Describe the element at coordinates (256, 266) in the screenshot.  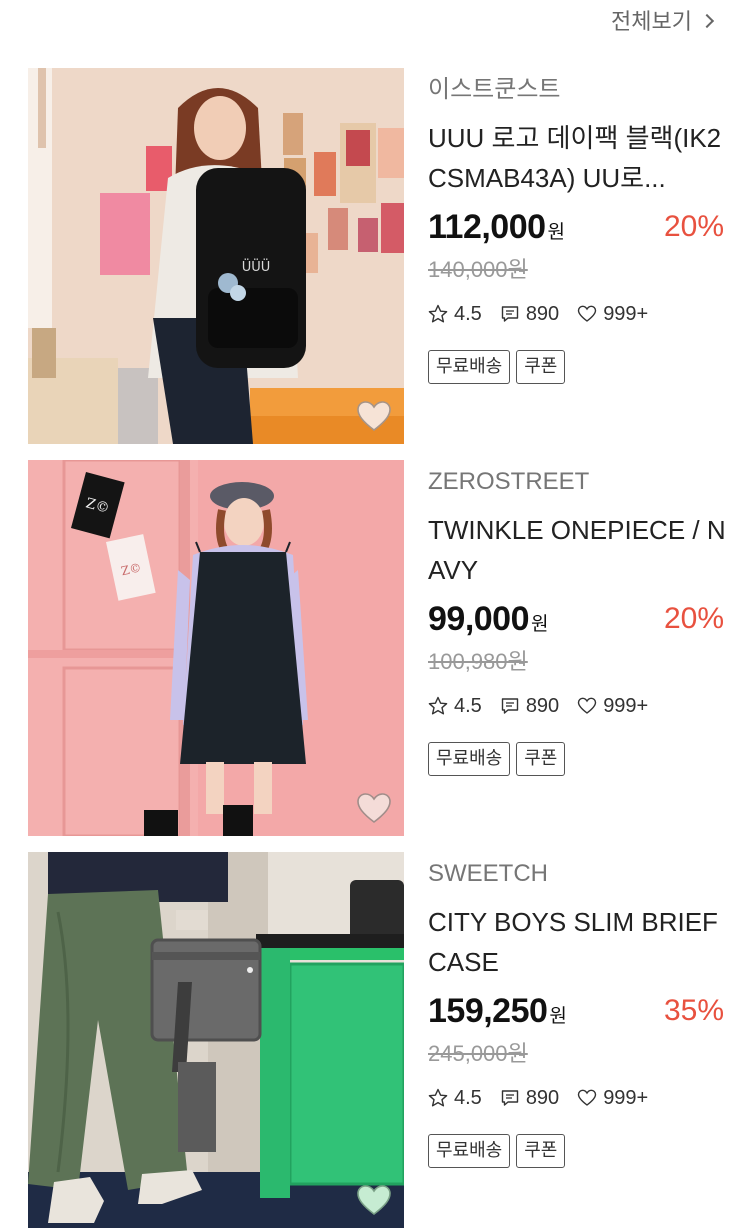
I see `svg-text: ÜÜÜ` at that location.